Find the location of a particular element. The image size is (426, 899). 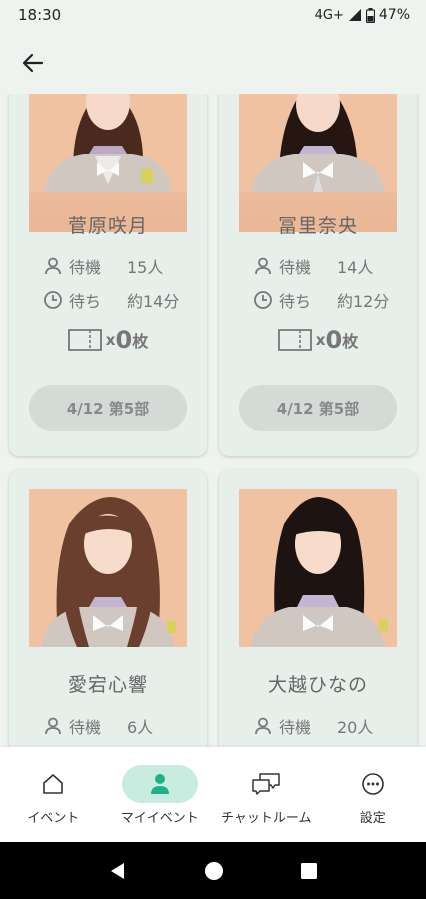

active-pill is located at coordinates (159, 784).